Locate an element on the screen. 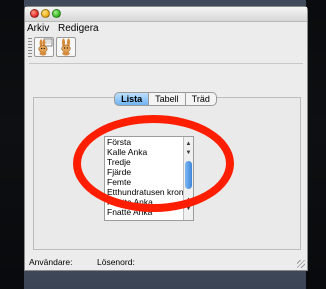 The height and width of the screenshot is (289, 326). background-left is located at coordinates (12, 144).